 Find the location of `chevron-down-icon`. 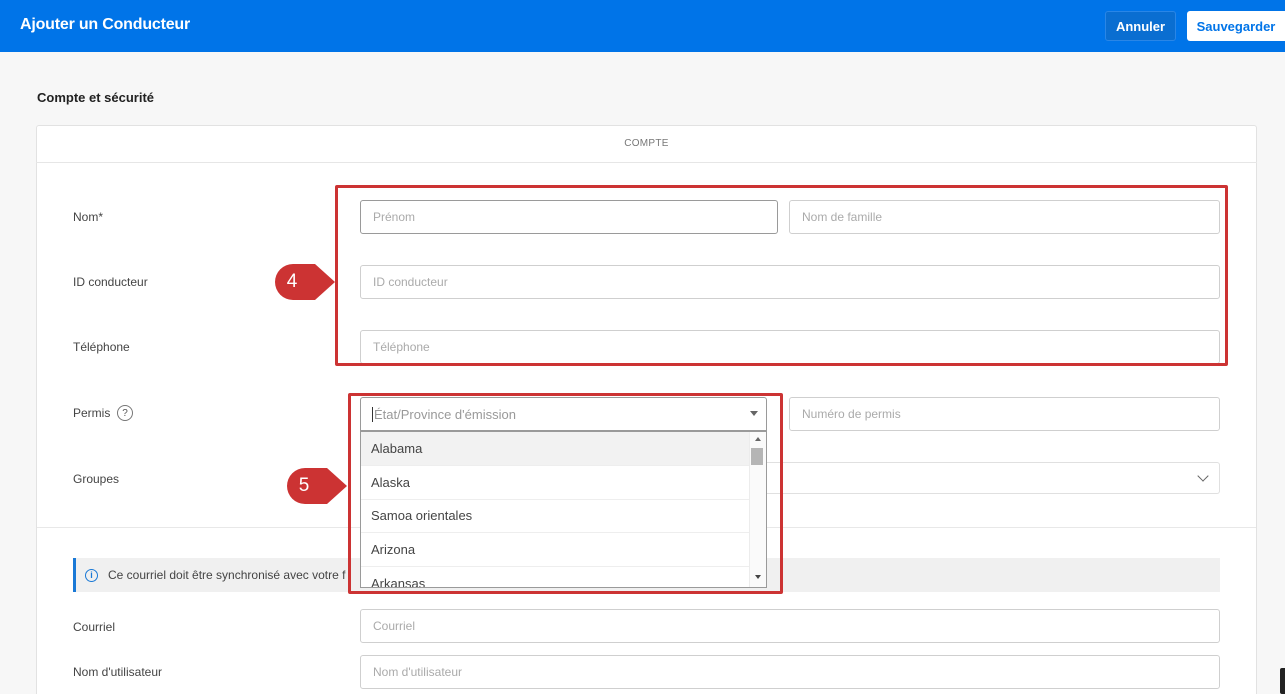

chevron-down-icon is located at coordinates (1203, 476).